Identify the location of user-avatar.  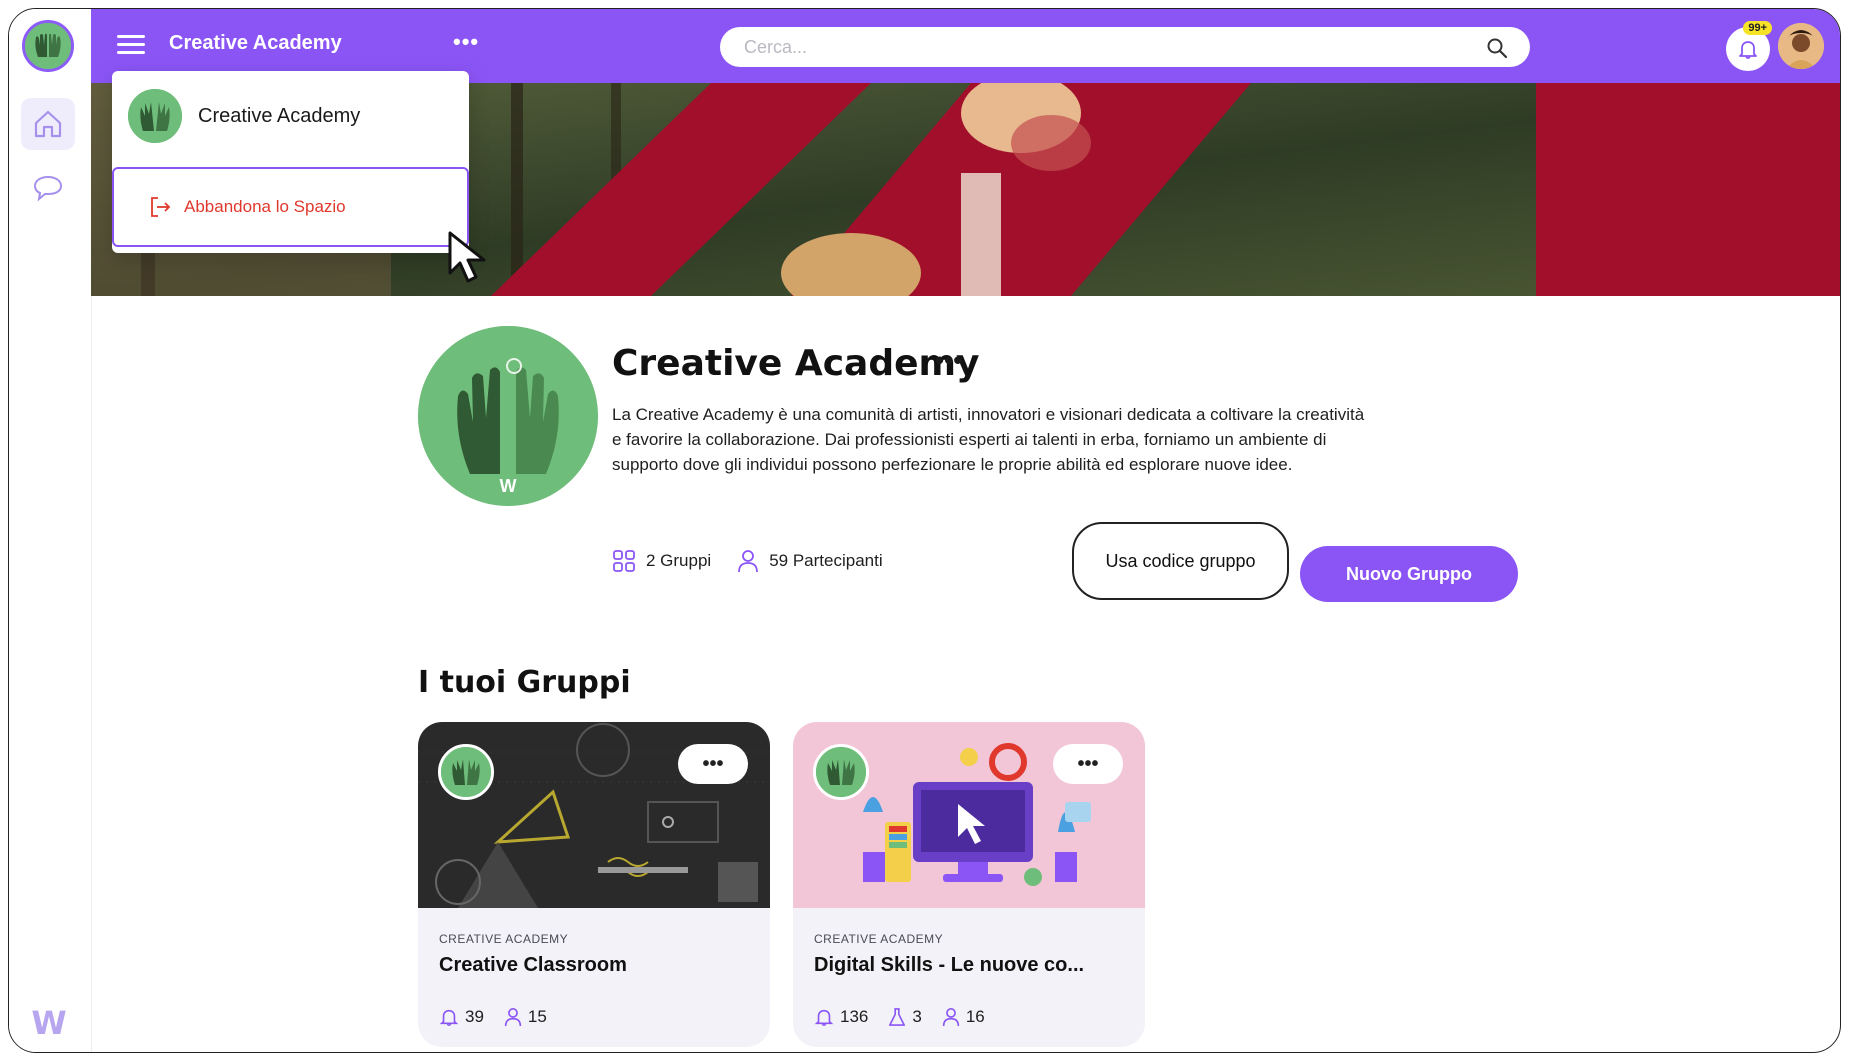
(1801, 46).